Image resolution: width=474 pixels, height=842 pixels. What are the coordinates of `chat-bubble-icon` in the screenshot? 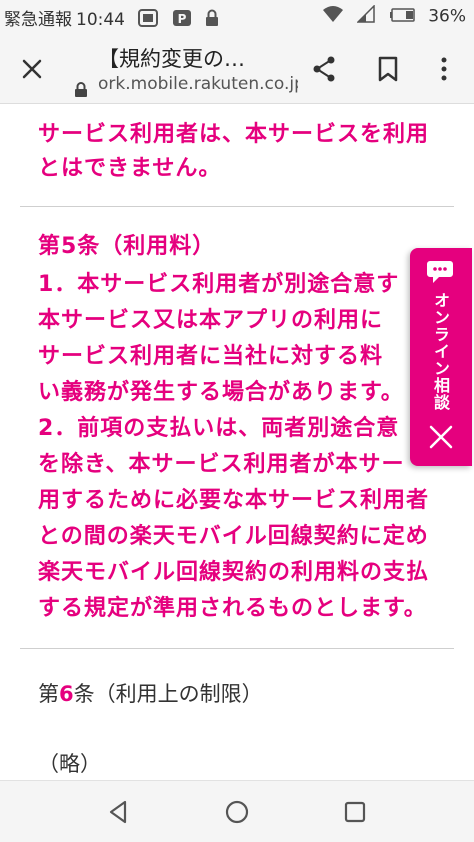 It's located at (441, 272).